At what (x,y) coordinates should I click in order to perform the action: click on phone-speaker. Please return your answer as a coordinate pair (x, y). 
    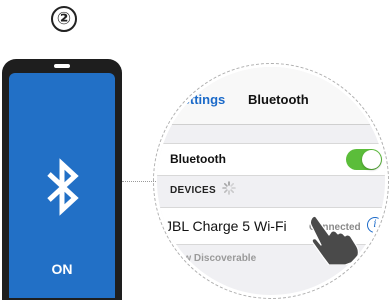
    Looking at the image, I should click on (62, 66).